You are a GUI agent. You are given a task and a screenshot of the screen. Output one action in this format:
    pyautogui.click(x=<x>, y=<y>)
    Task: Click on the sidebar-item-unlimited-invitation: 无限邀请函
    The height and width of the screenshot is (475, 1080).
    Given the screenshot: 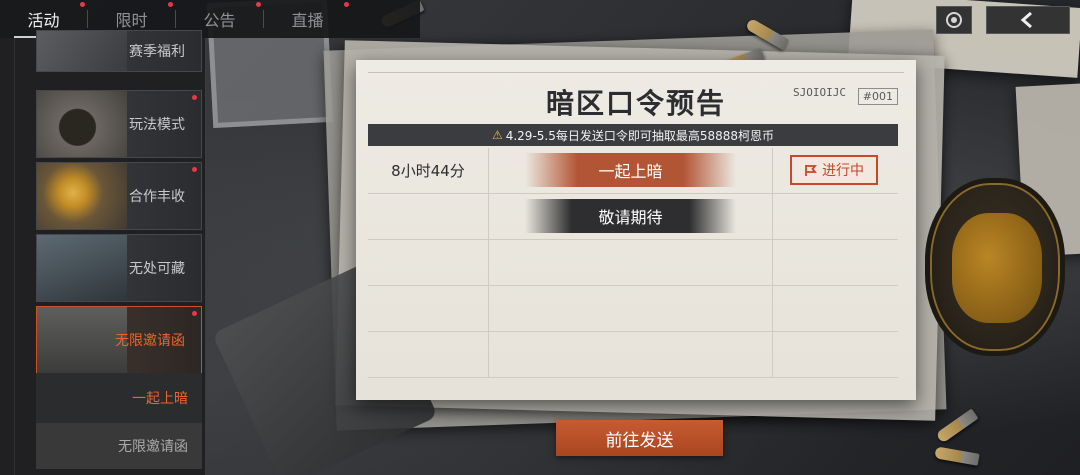 What is the action you would take?
    pyautogui.click(x=119, y=340)
    